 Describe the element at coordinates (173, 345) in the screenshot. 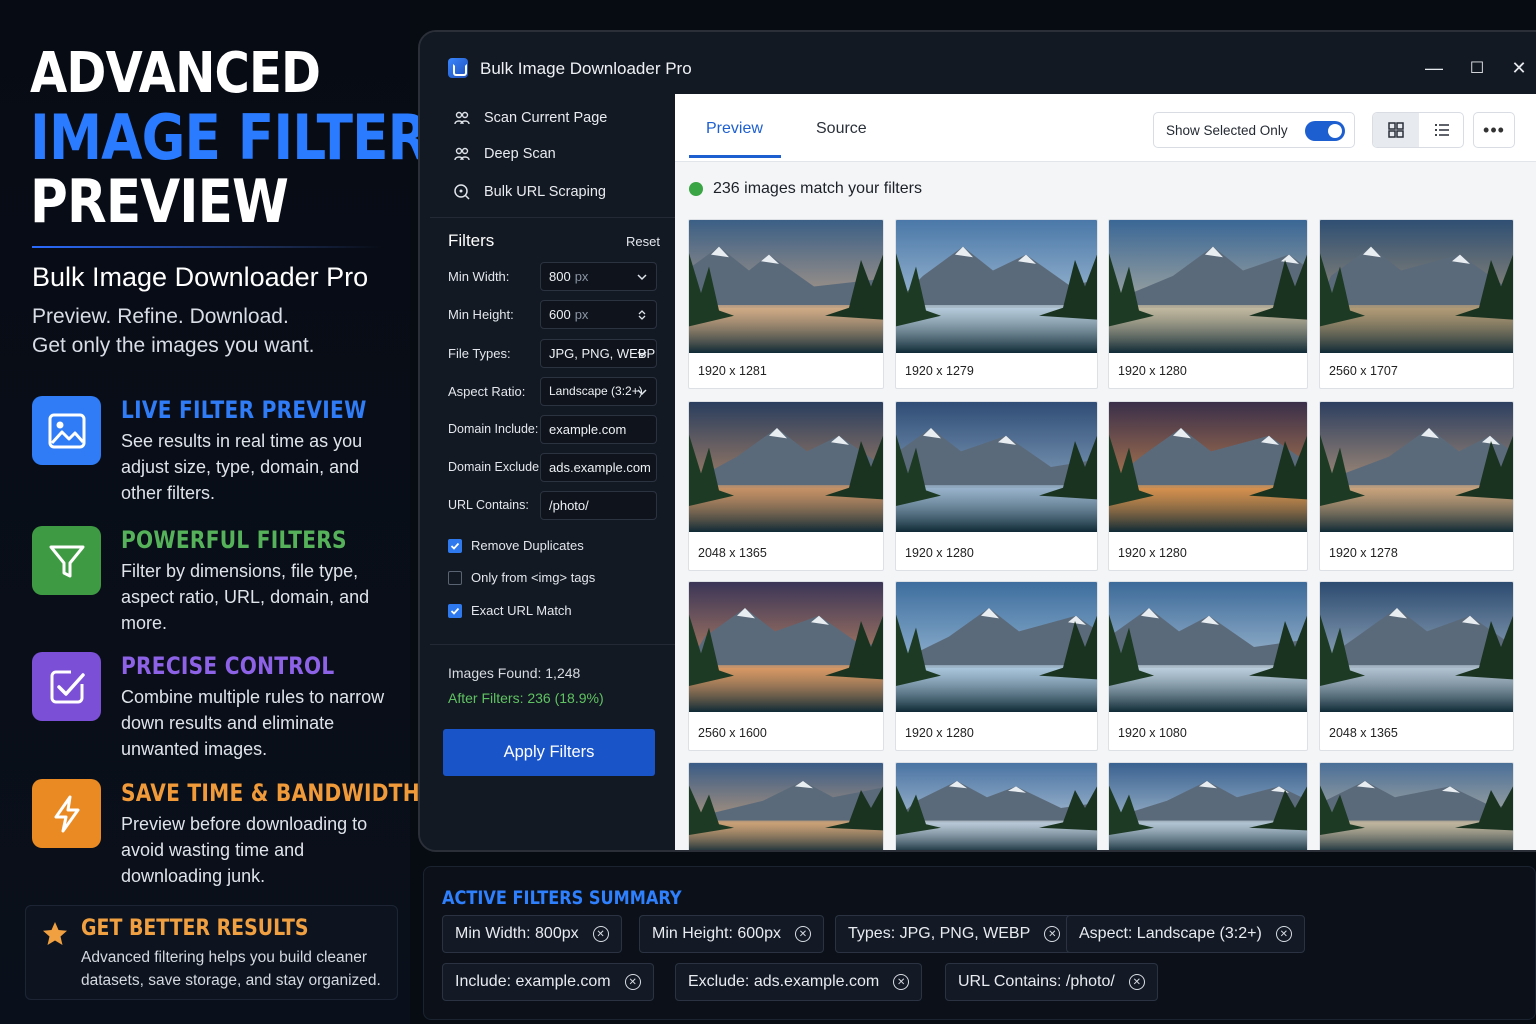

I see `tagline-line-2: Get only the images you want.` at that location.